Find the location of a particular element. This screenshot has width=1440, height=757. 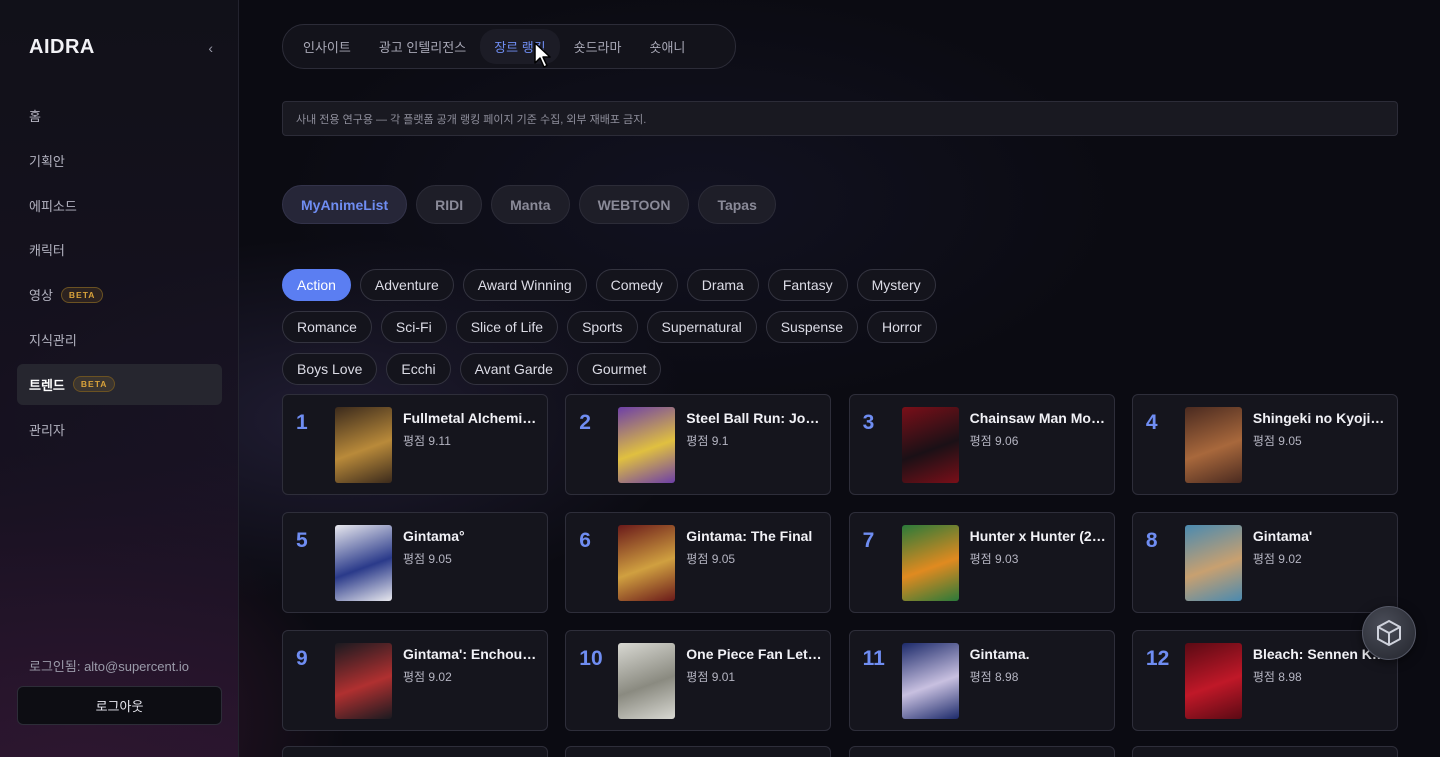

ranking-card: 6 Gintama: The Final 평점 9.05 is located at coordinates (698, 562).